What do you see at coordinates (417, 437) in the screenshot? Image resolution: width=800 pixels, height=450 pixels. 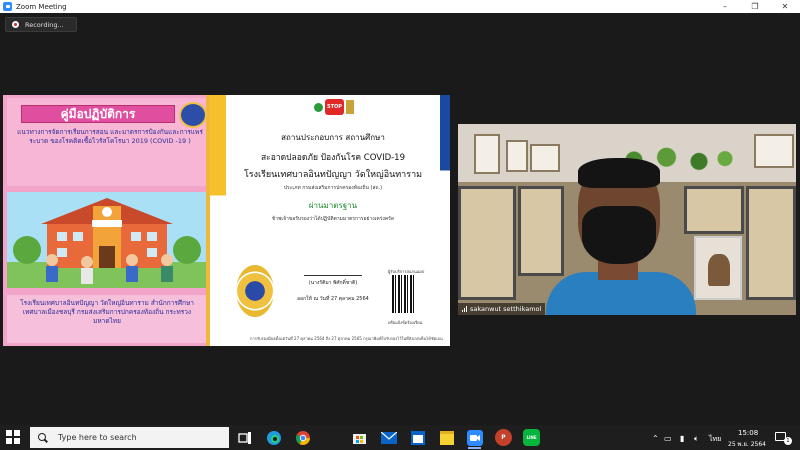 I see `calendar-icon` at bounding box center [417, 437].